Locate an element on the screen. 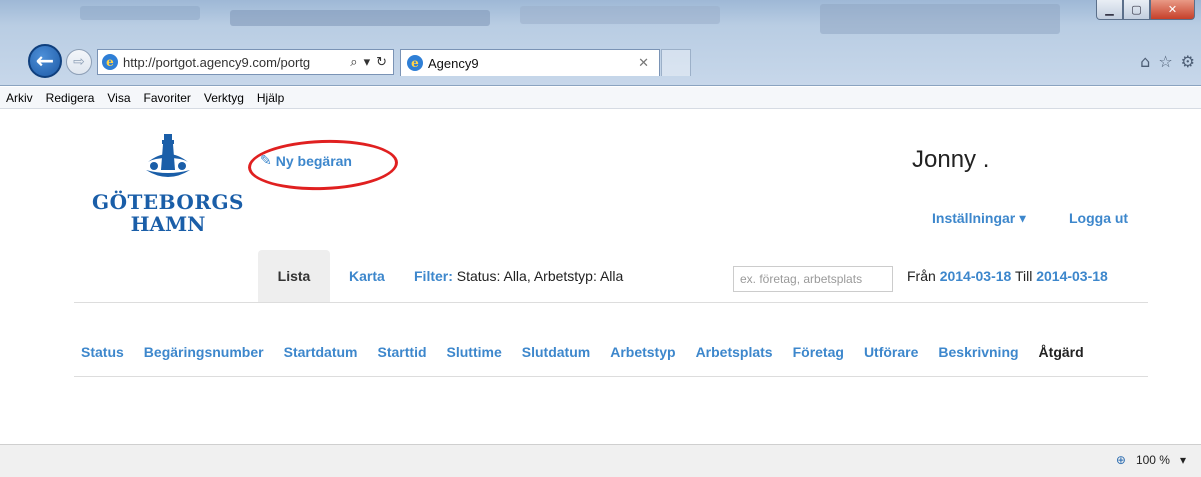 The height and width of the screenshot is (477, 1201). browser-toolbar-icons: ⌂ ☆ ⚙ is located at coordinates (1167, 61).